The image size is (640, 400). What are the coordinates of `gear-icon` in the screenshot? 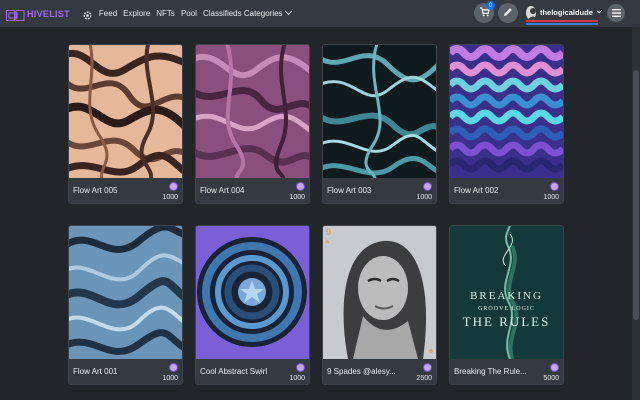 It's located at (87, 14).